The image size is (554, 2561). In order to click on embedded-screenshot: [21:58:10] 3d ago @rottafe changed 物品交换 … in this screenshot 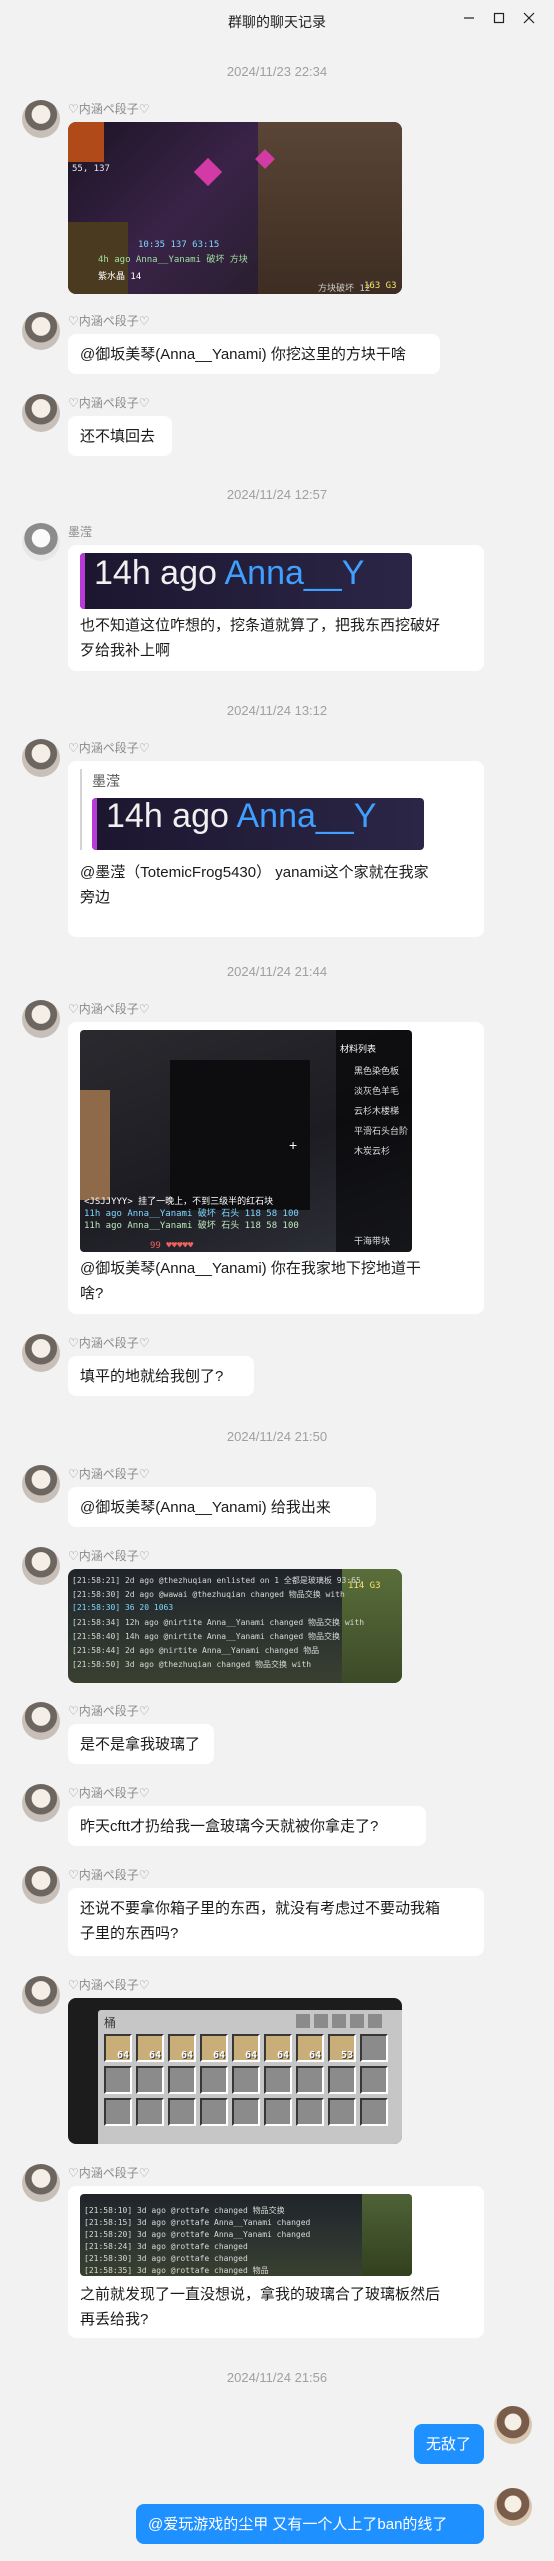, I will do `click(246, 2235)`.